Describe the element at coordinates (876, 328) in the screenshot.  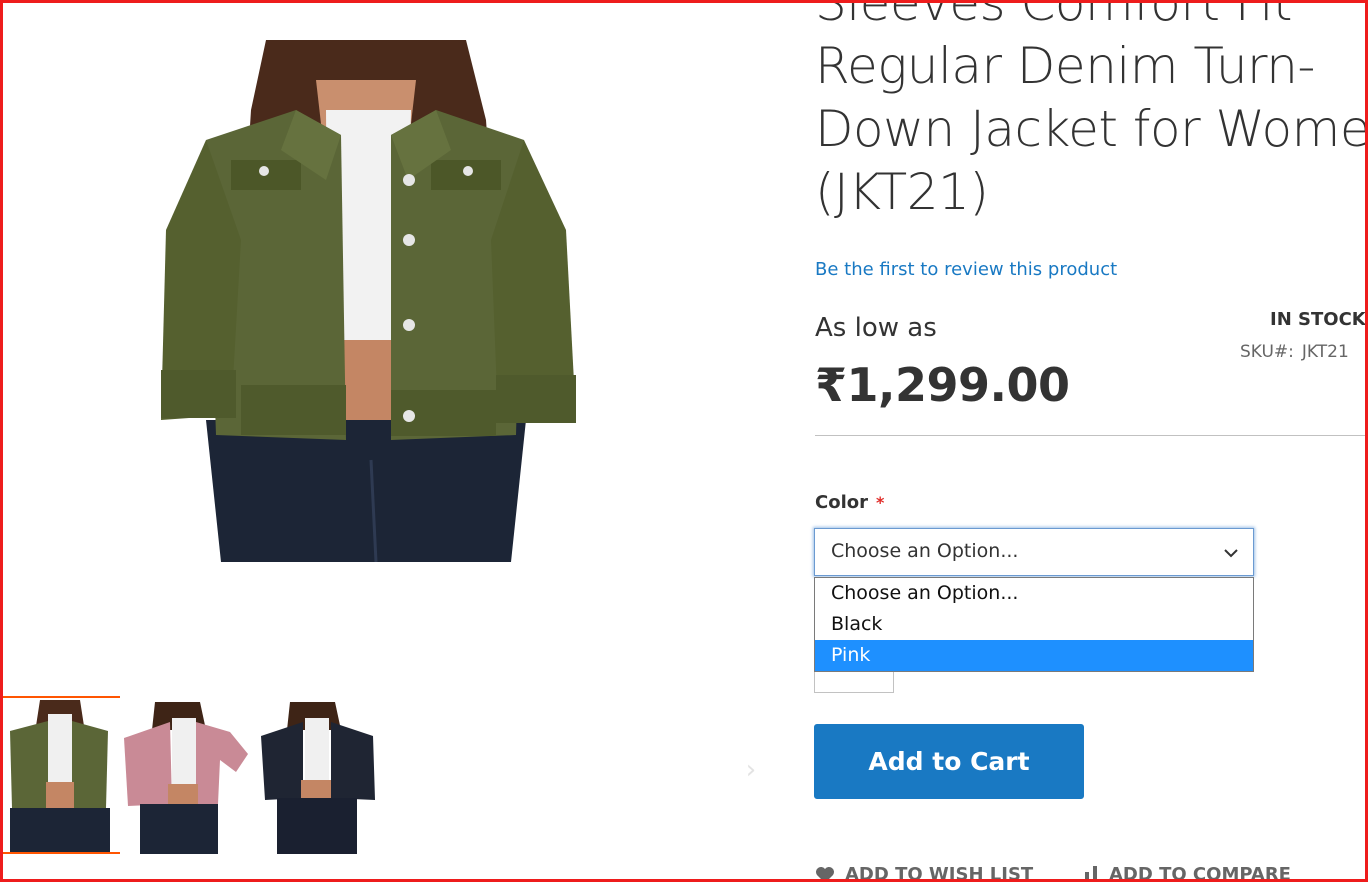
I see `price-label: As low as` at that location.